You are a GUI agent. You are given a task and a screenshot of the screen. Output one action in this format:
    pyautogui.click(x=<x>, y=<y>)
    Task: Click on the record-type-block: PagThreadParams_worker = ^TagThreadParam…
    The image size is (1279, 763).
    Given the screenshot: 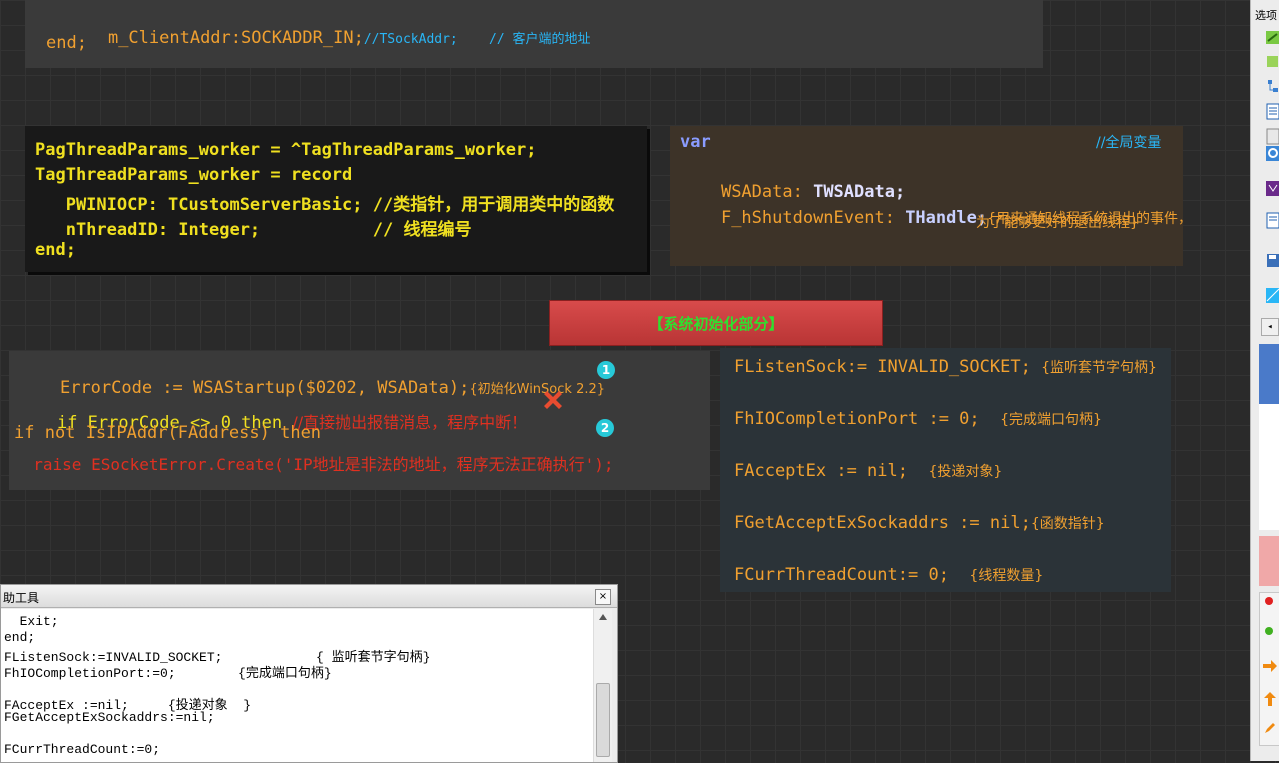 What is the action you would take?
    pyautogui.click(x=336, y=199)
    